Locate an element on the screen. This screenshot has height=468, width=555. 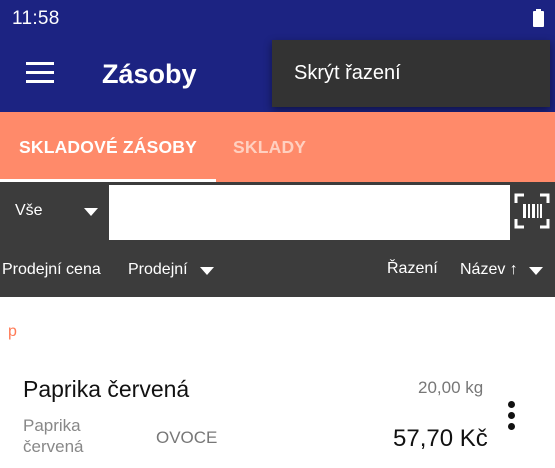
price-type-label: Prodejní cena is located at coordinates (51, 269).